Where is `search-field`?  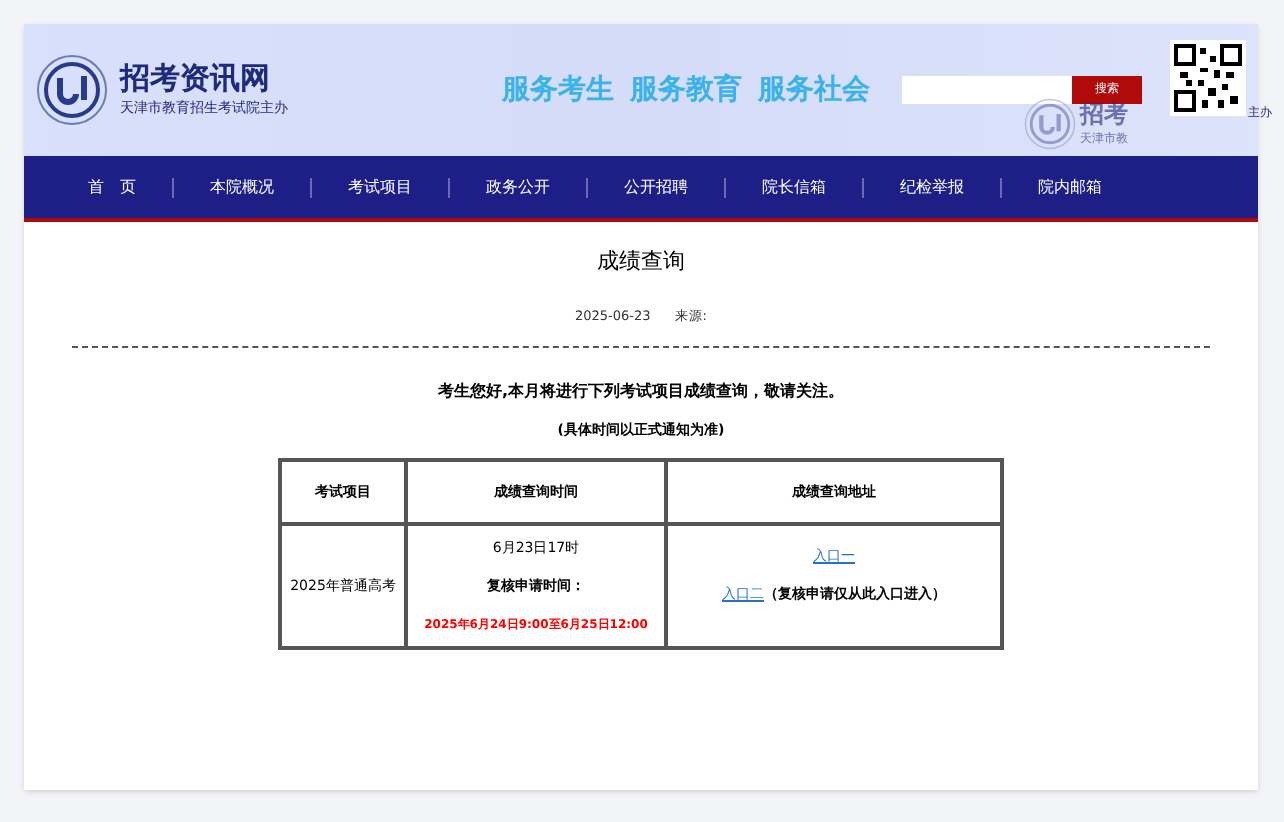
search-field is located at coordinates (987, 90).